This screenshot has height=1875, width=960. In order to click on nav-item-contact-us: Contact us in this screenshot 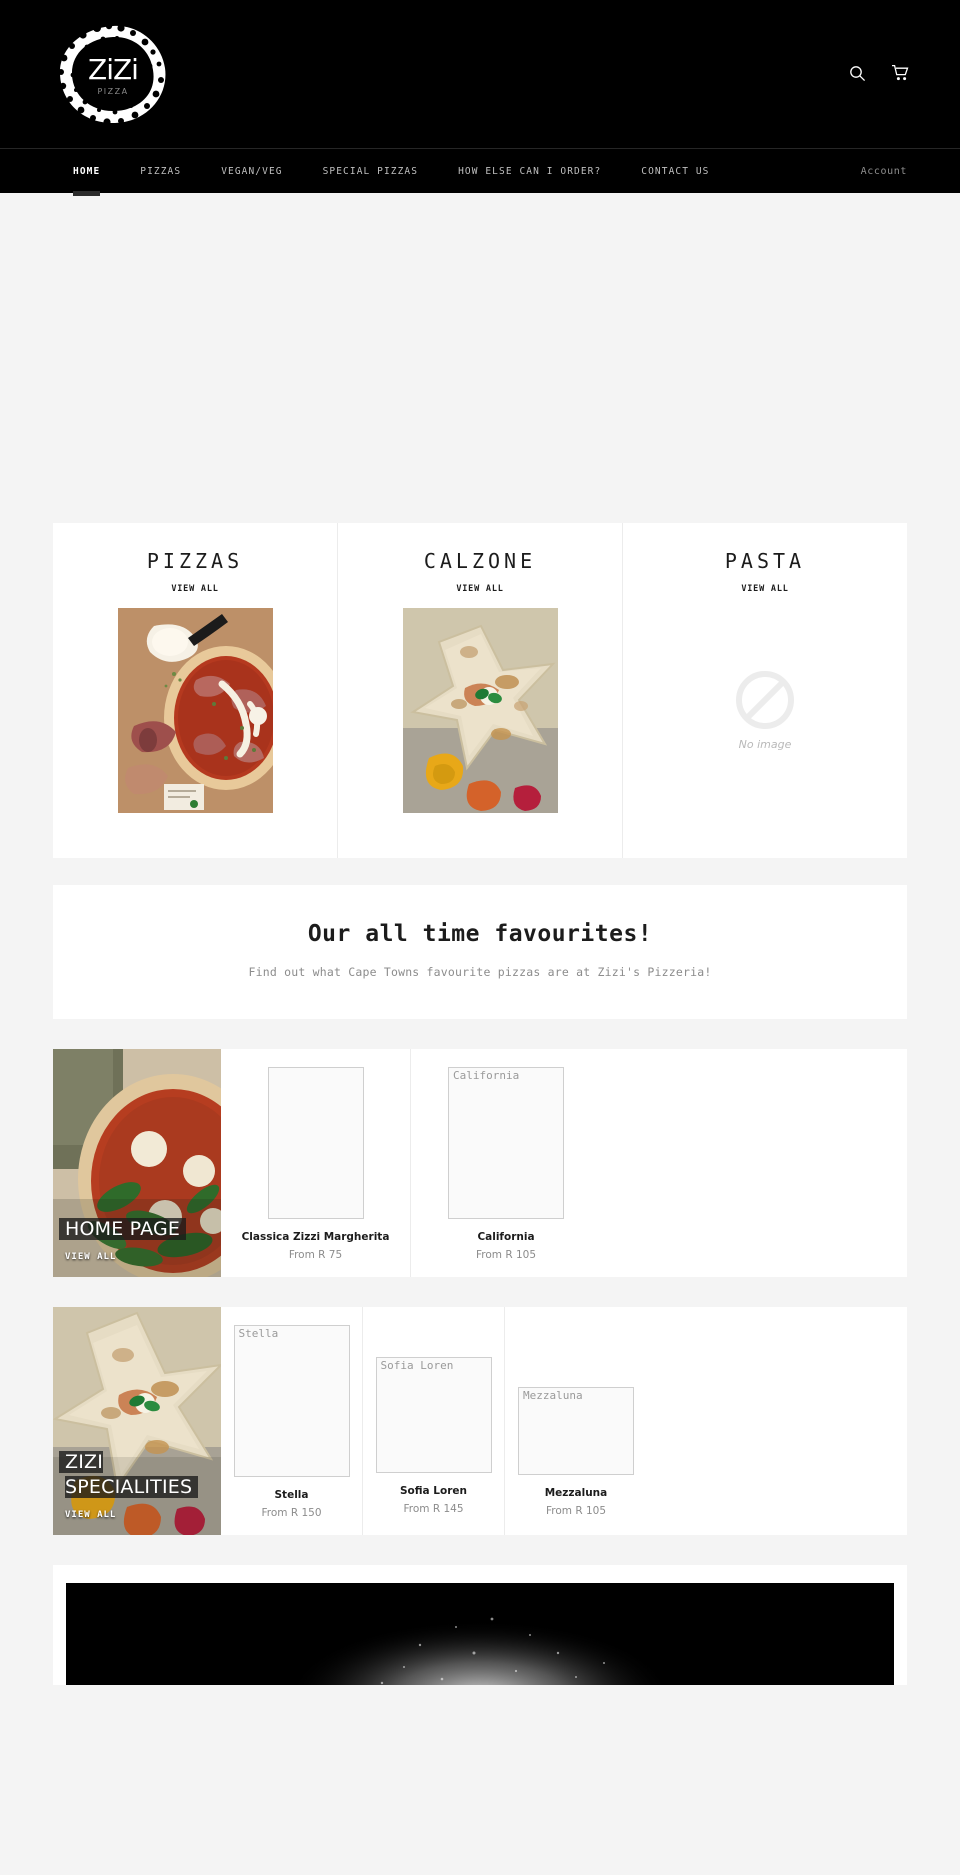, I will do `click(675, 171)`.